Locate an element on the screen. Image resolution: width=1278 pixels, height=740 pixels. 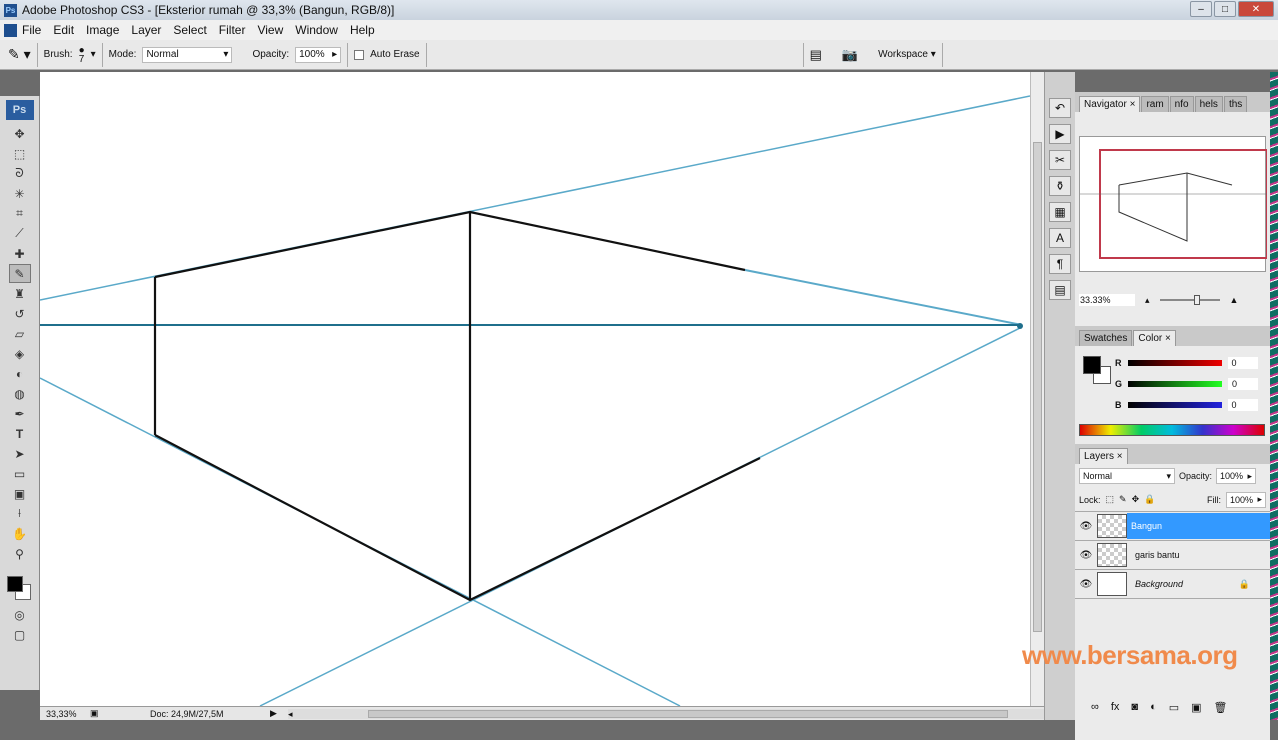
menu-select: Select is located at coordinates (189, 30).